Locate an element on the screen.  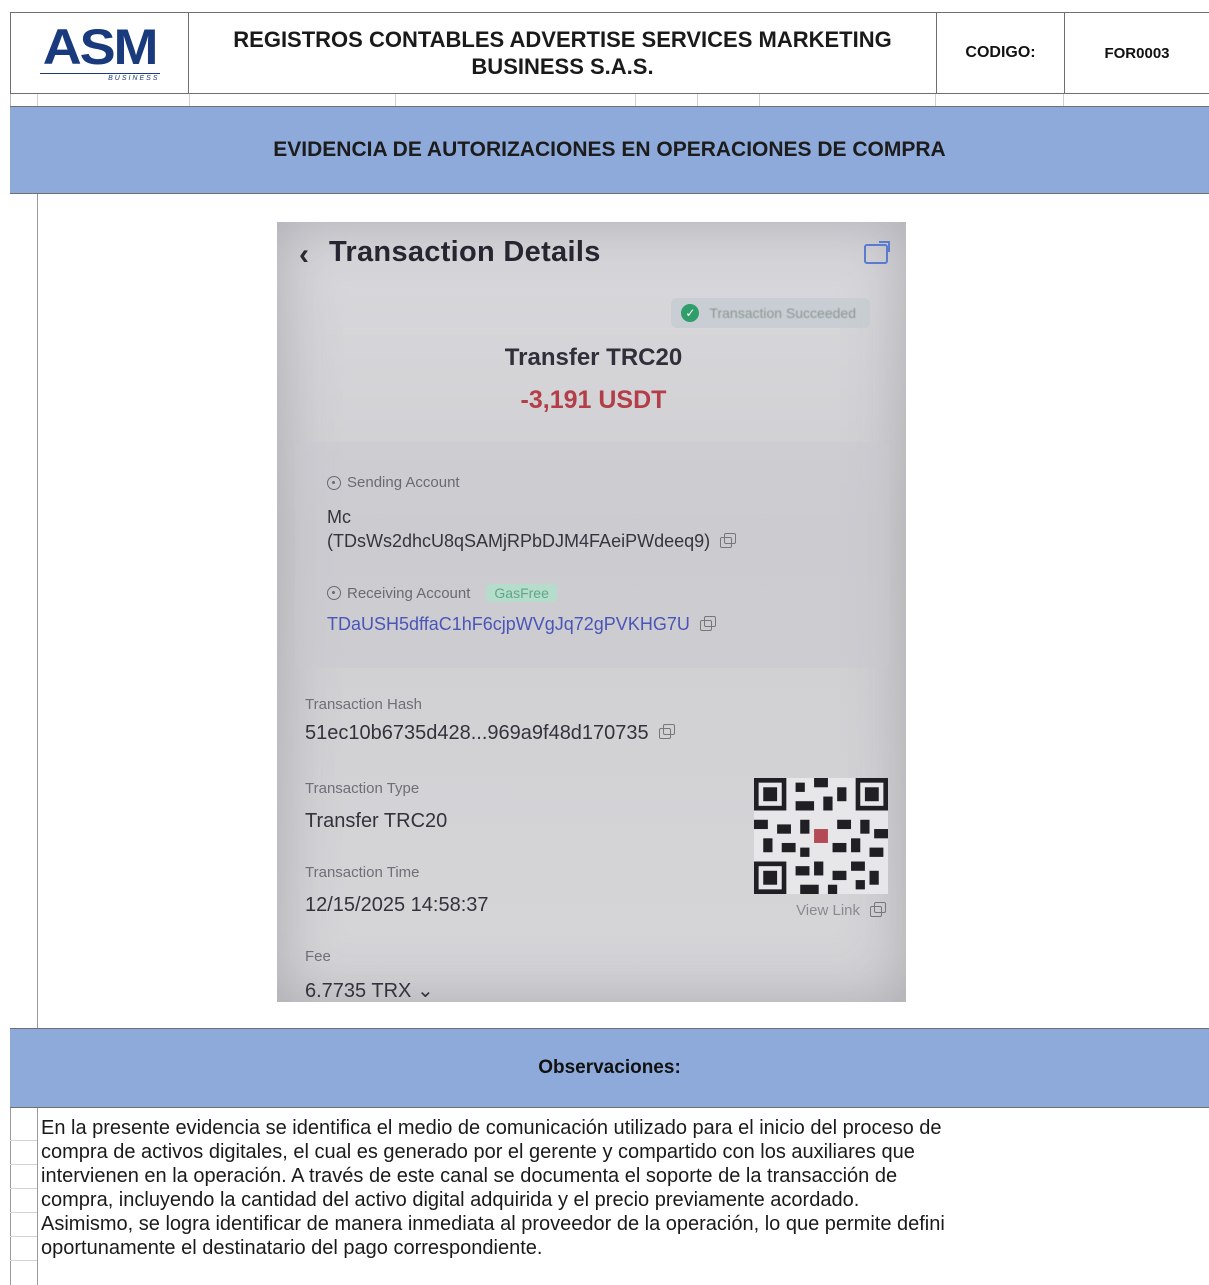
qr-code-icon is located at coordinates (821, 836).